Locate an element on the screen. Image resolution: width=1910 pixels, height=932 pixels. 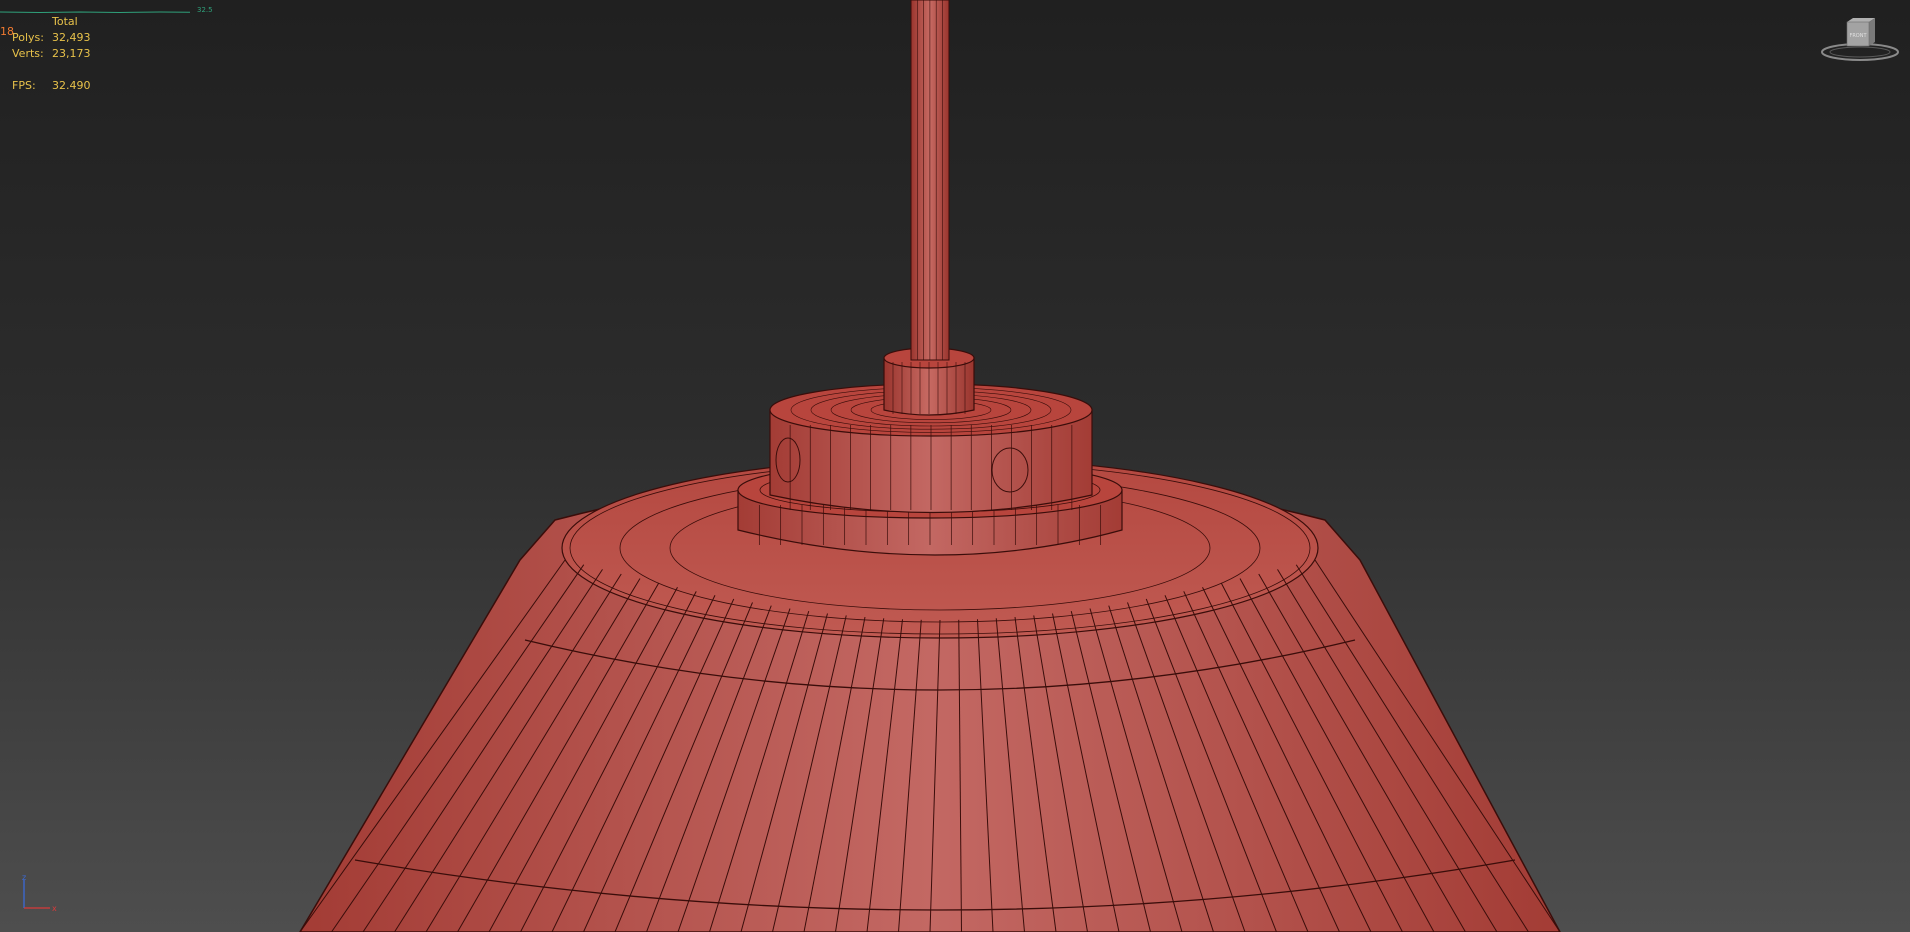
axis-tripod-icon: z x is located at coordinates (39, 893).